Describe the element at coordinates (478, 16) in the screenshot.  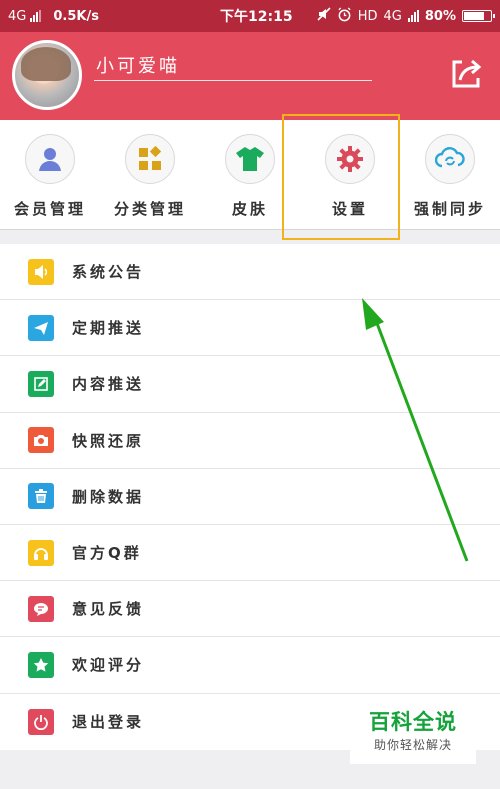
I see `battery-icon` at that location.